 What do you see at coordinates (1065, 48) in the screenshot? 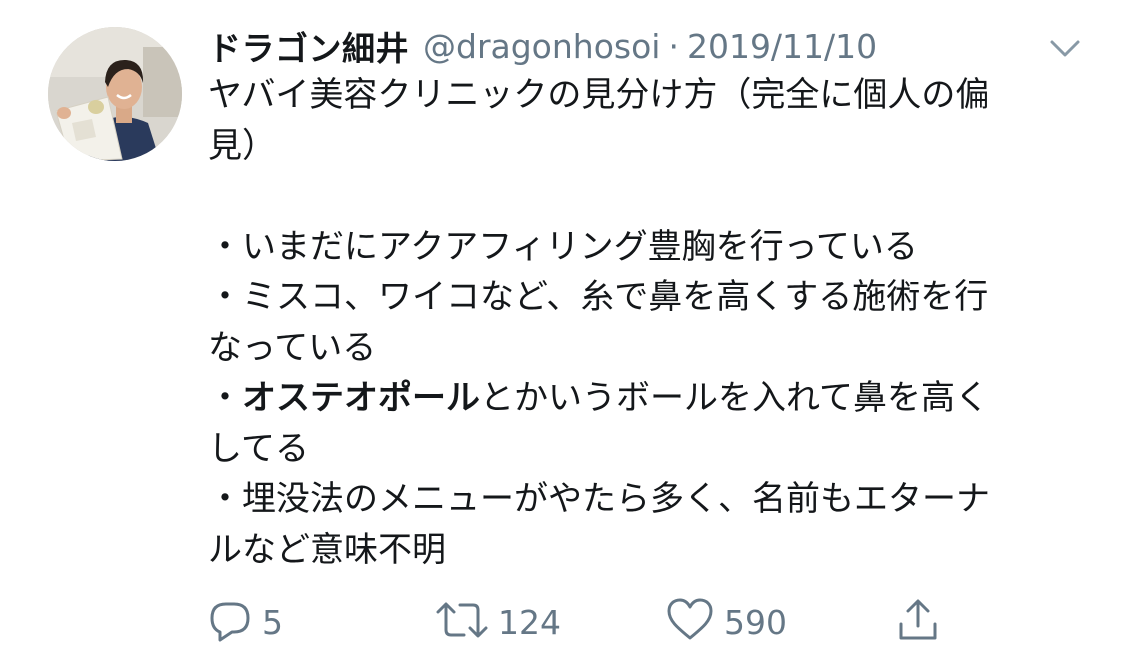
I see `chevron-down-icon` at bounding box center [1065, 48].